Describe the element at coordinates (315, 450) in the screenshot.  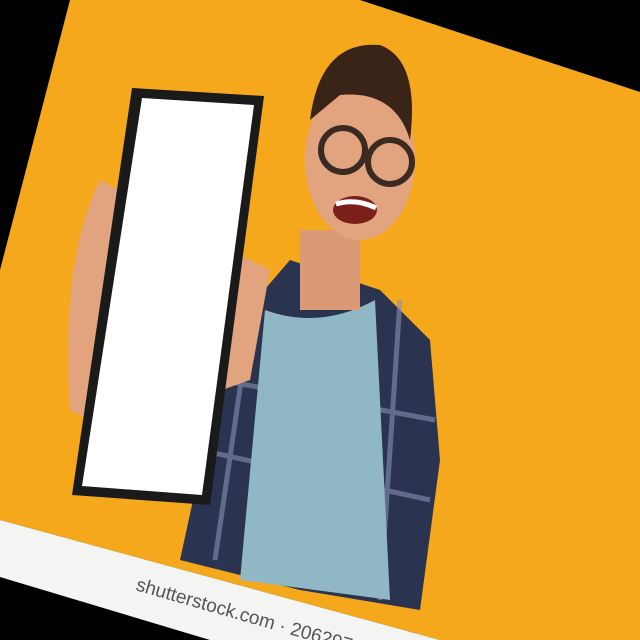
I see `t-shirt` at that location.